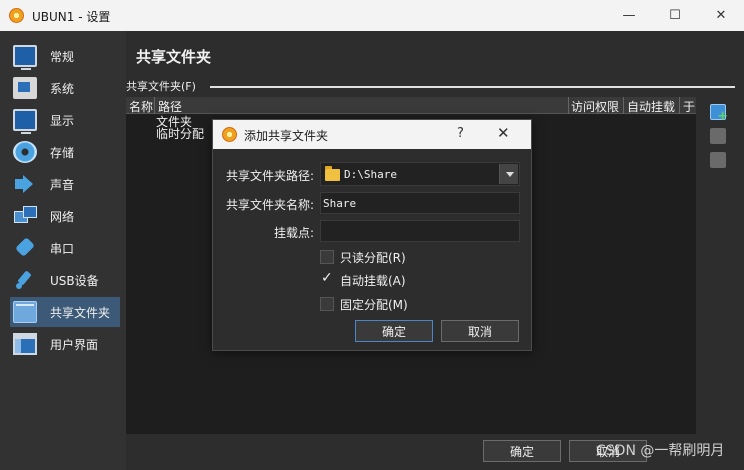 The height and width of the screenshot is (470, 744). Describe the element at coordinates (629, 15) in the screenshot. I see `minimize-button: —` at that location.